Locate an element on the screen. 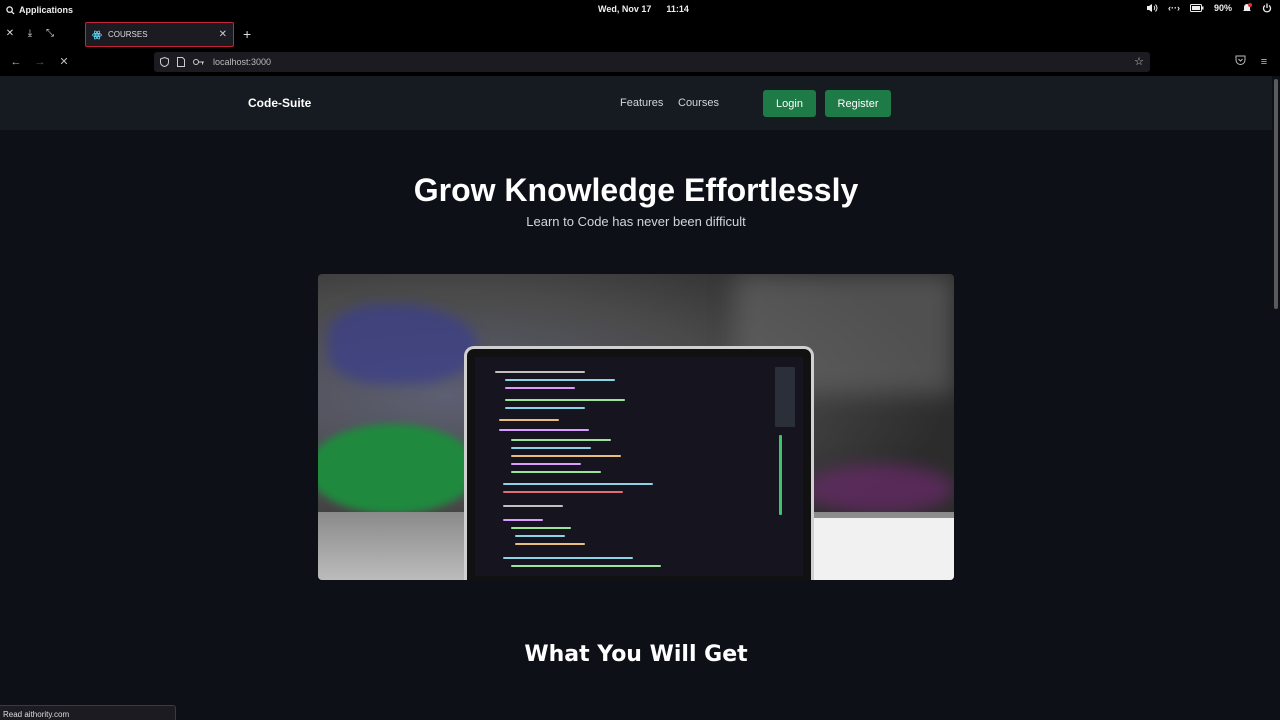 This screenshot has height=720, width=1280. clock: Wed, Nov 17 11:14 is located at coordinates (643, 9).